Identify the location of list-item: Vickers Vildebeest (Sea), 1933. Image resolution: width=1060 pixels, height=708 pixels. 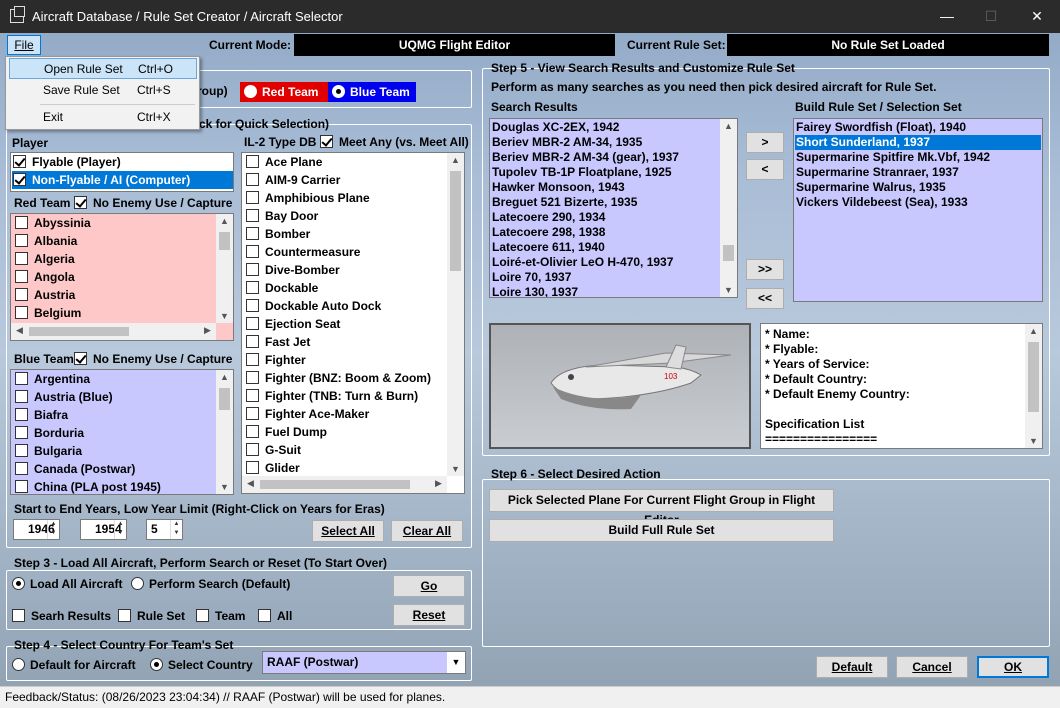
(882, 202).